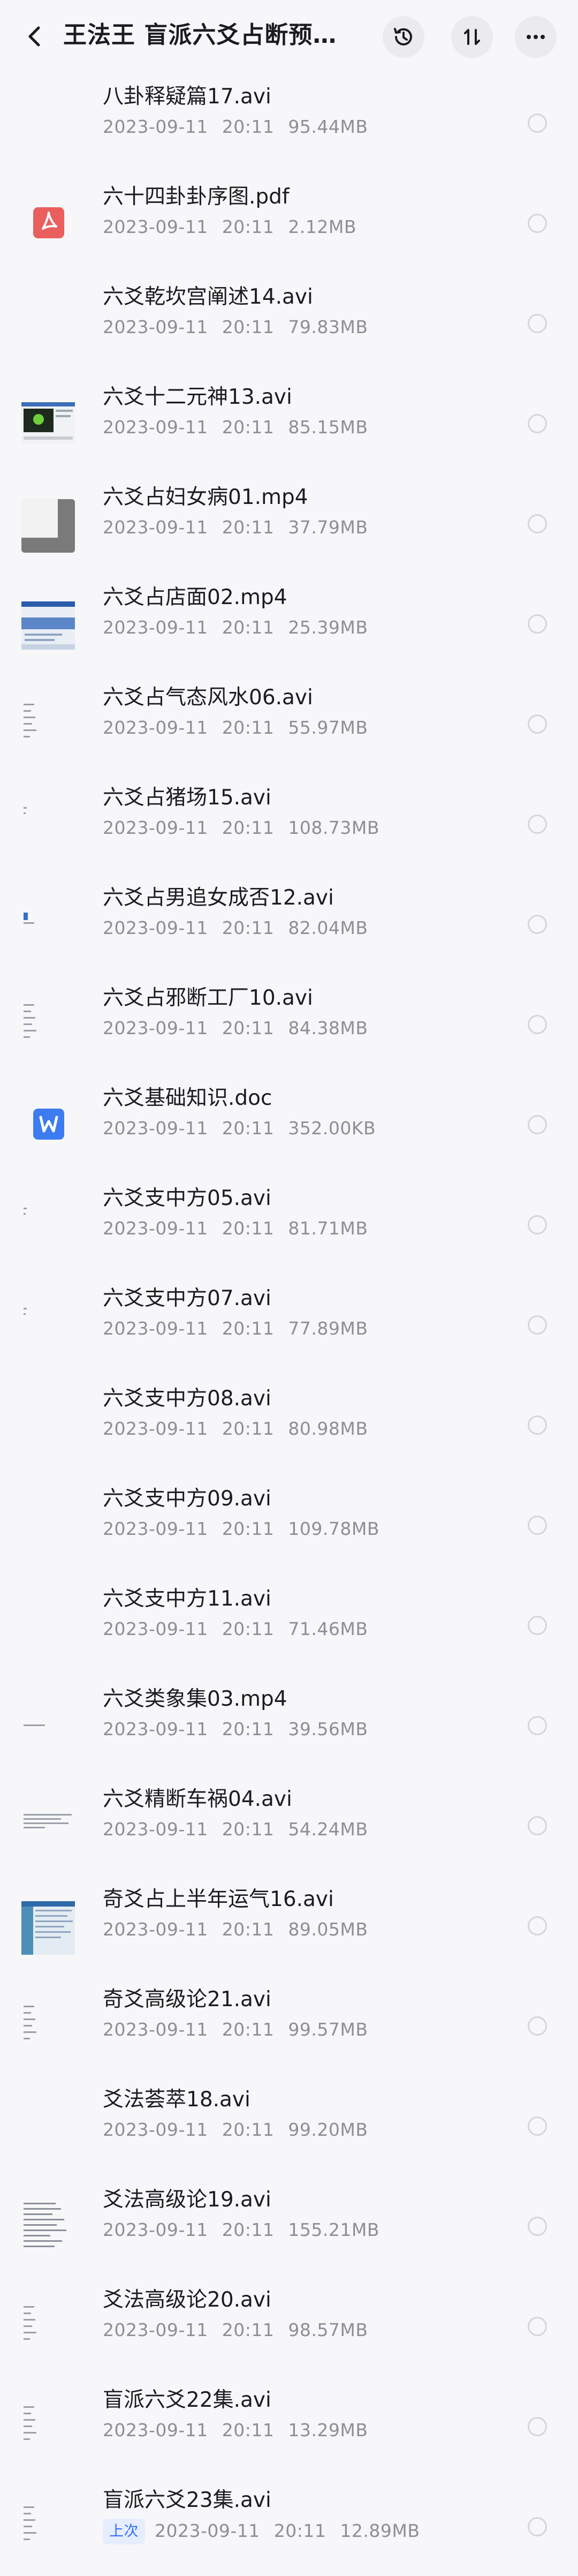 The image size is (578, 2576). I want to click on file-row: 六爻占气态风水06.avi 2023-09-11 20:11 55.97MB, so click(289, 723).